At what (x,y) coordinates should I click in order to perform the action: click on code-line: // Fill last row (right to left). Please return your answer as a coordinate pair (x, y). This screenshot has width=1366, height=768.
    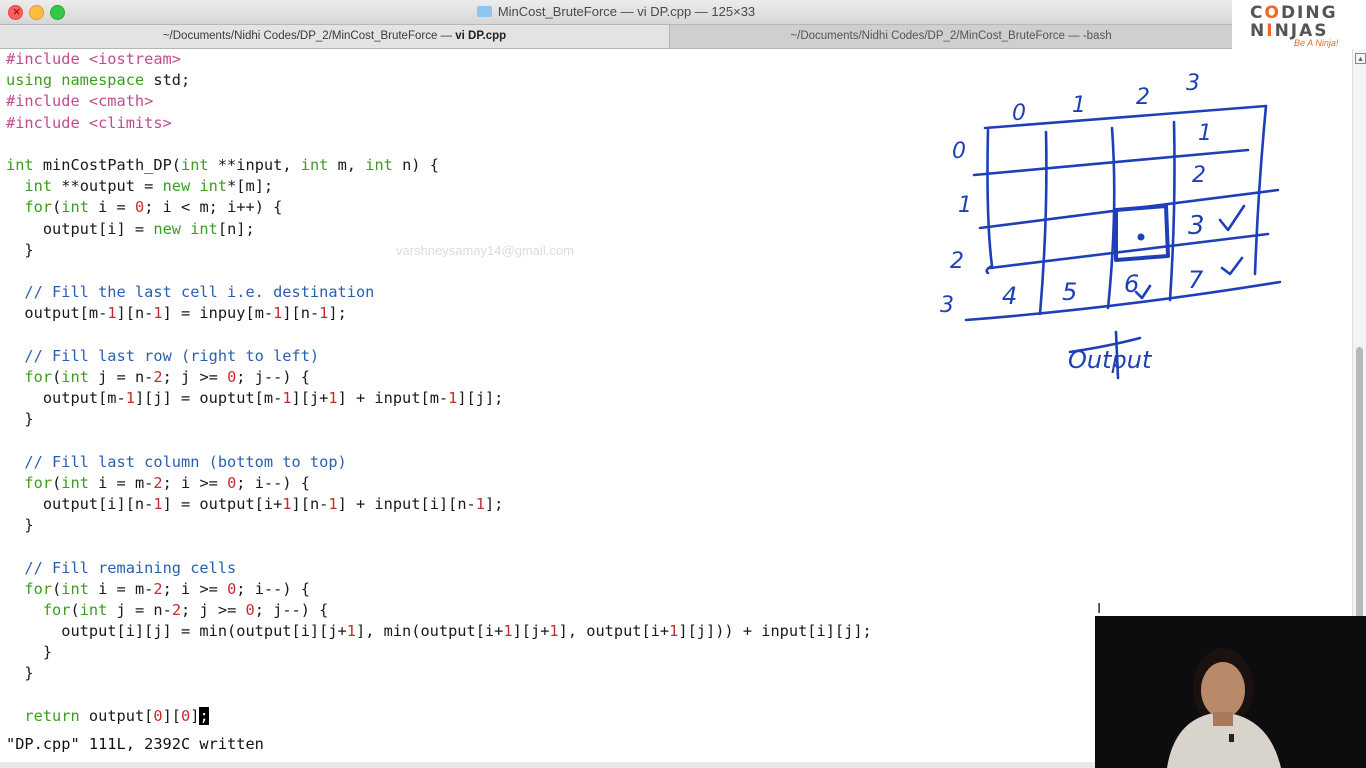
    Looking at the image, I should click on (439, 356).